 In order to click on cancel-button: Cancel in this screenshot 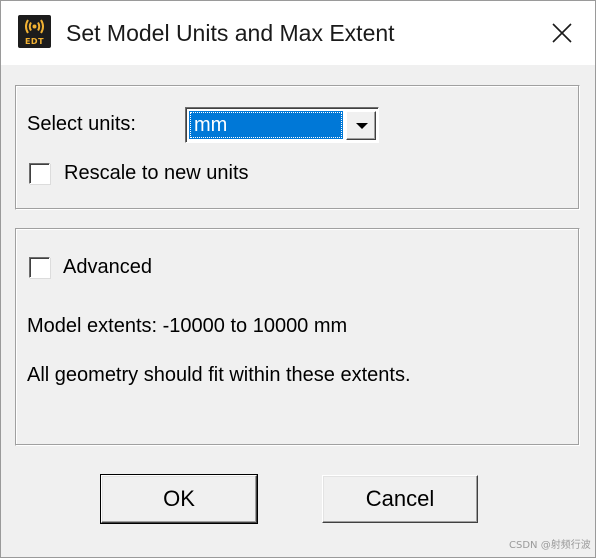, I will do `click(400, 499)`.